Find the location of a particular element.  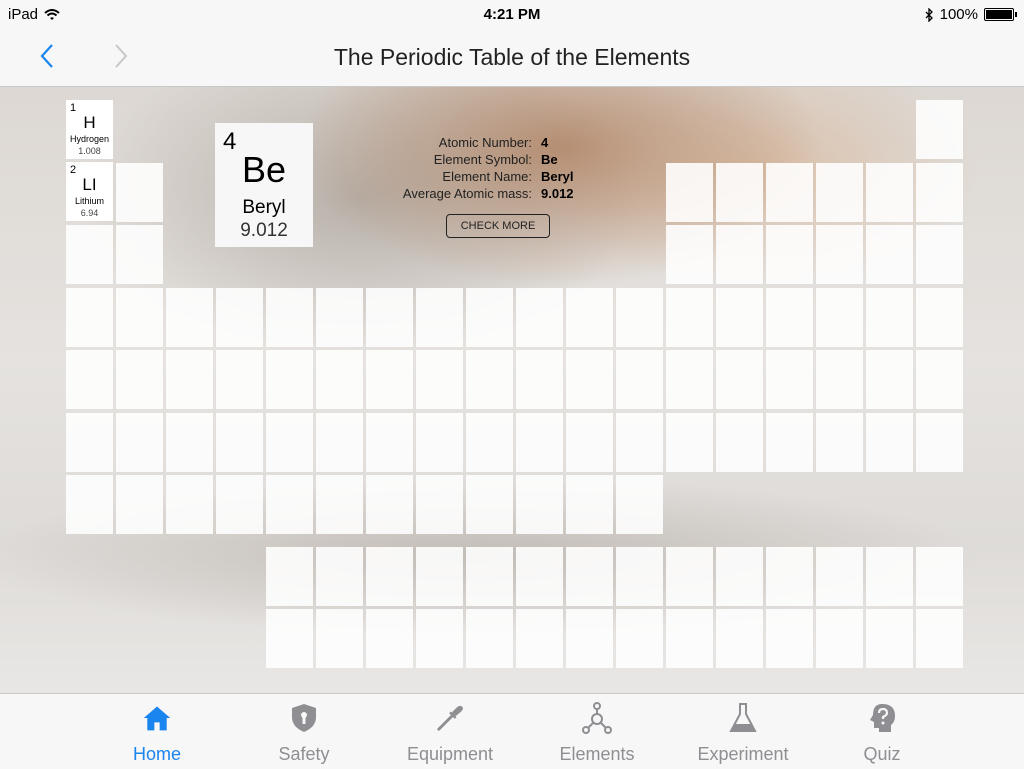

element-cell-hydrogen: 1 H Hydrogen 1.008 is located at coordinates (89, 129).